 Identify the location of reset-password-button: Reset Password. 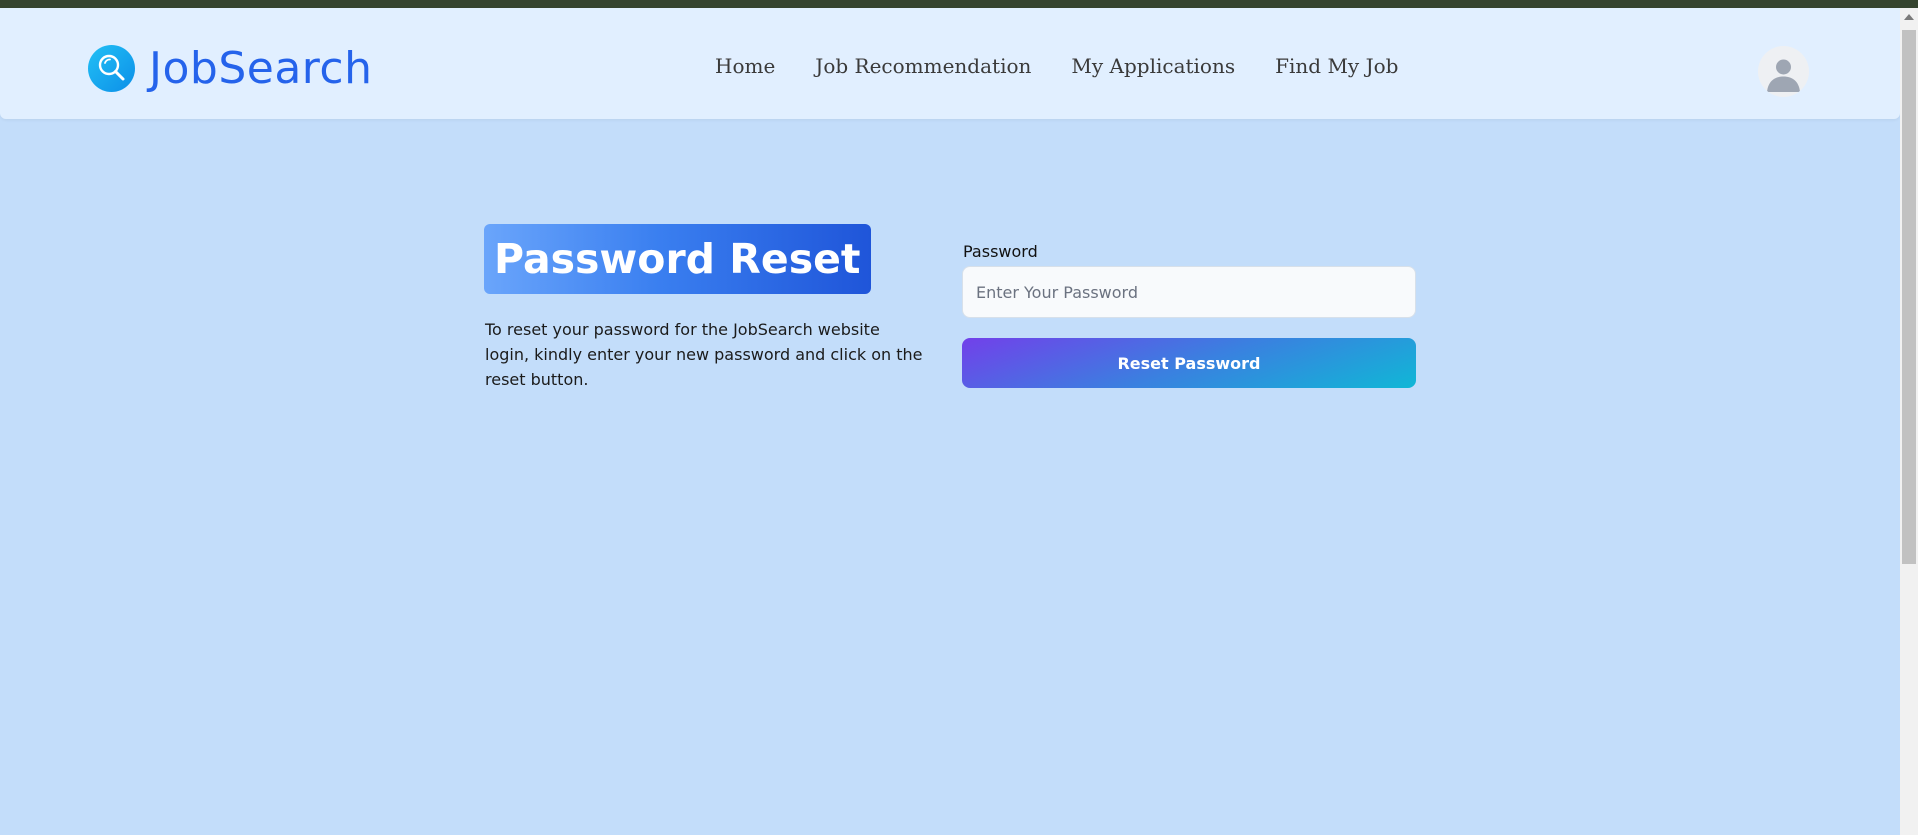
(1189, 363).